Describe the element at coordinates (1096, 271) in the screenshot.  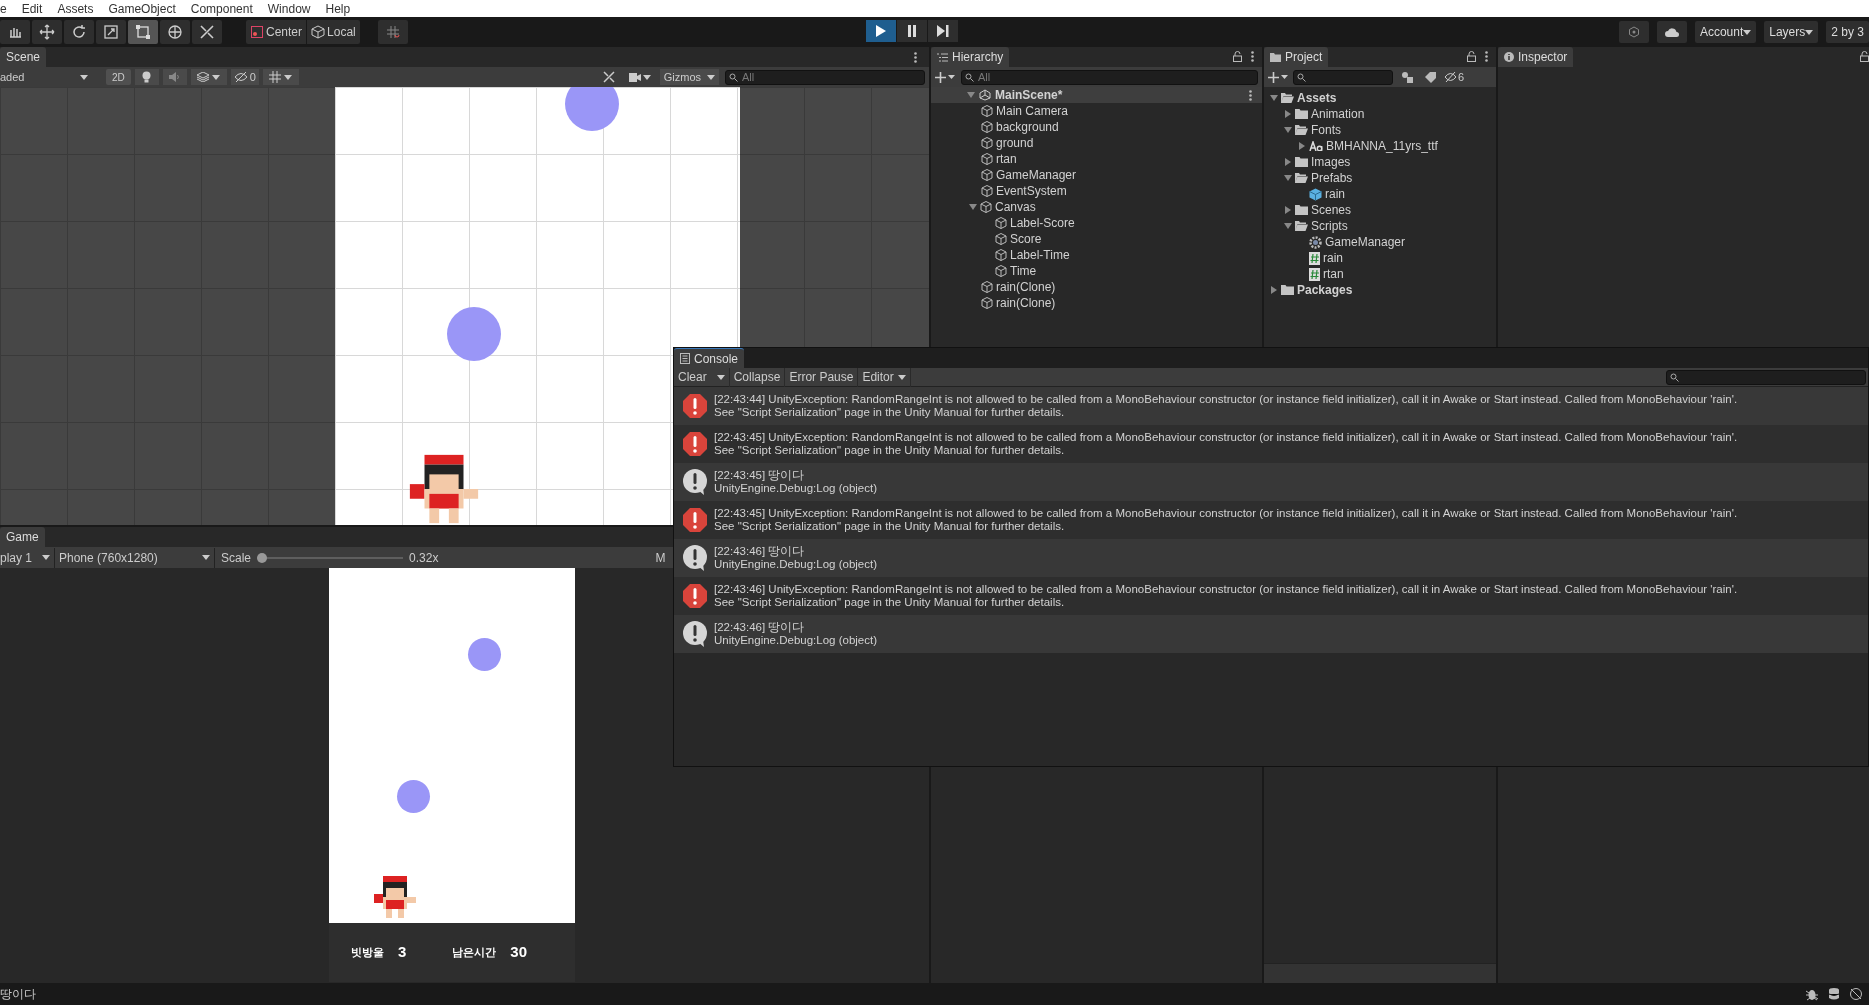
I see `hierarchy-item: Time` at that location.